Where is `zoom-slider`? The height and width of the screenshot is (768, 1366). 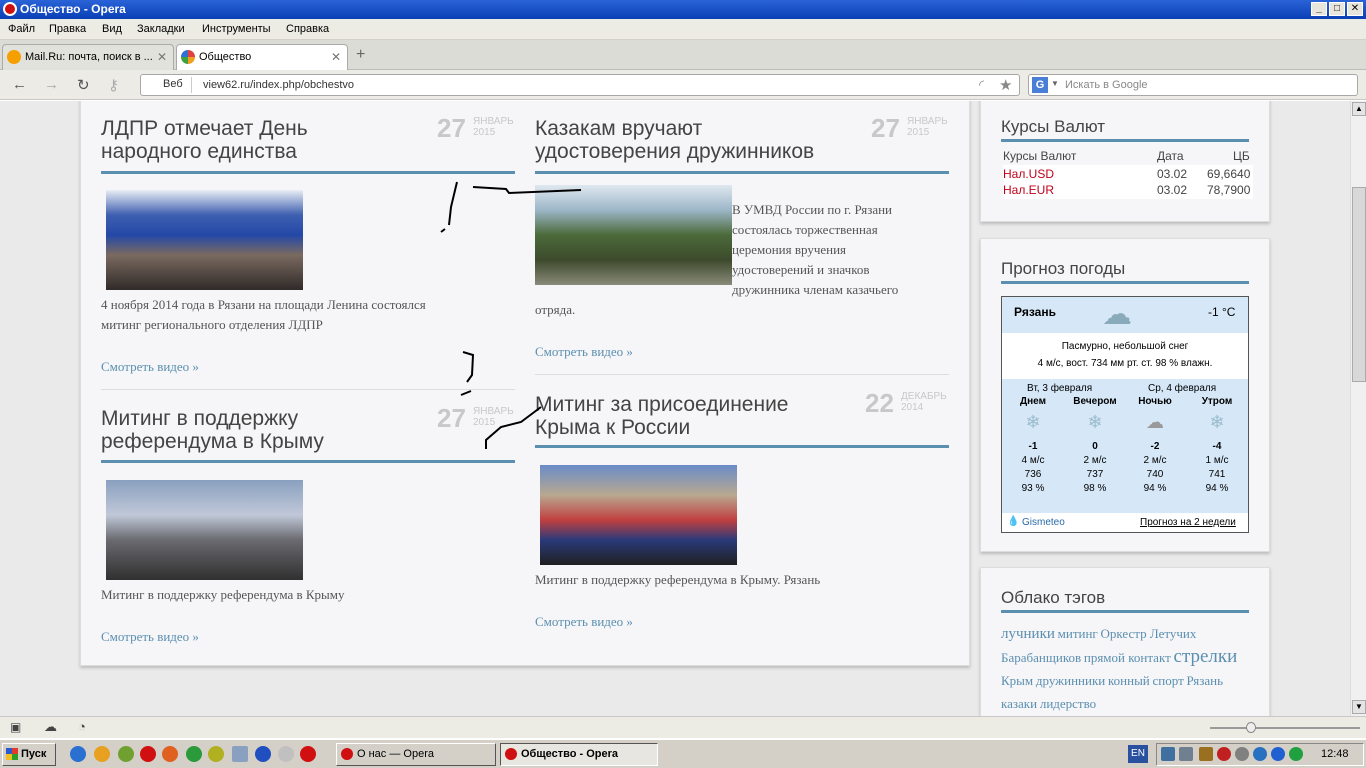 zoom-slider is located at coordinates (1285, 728).